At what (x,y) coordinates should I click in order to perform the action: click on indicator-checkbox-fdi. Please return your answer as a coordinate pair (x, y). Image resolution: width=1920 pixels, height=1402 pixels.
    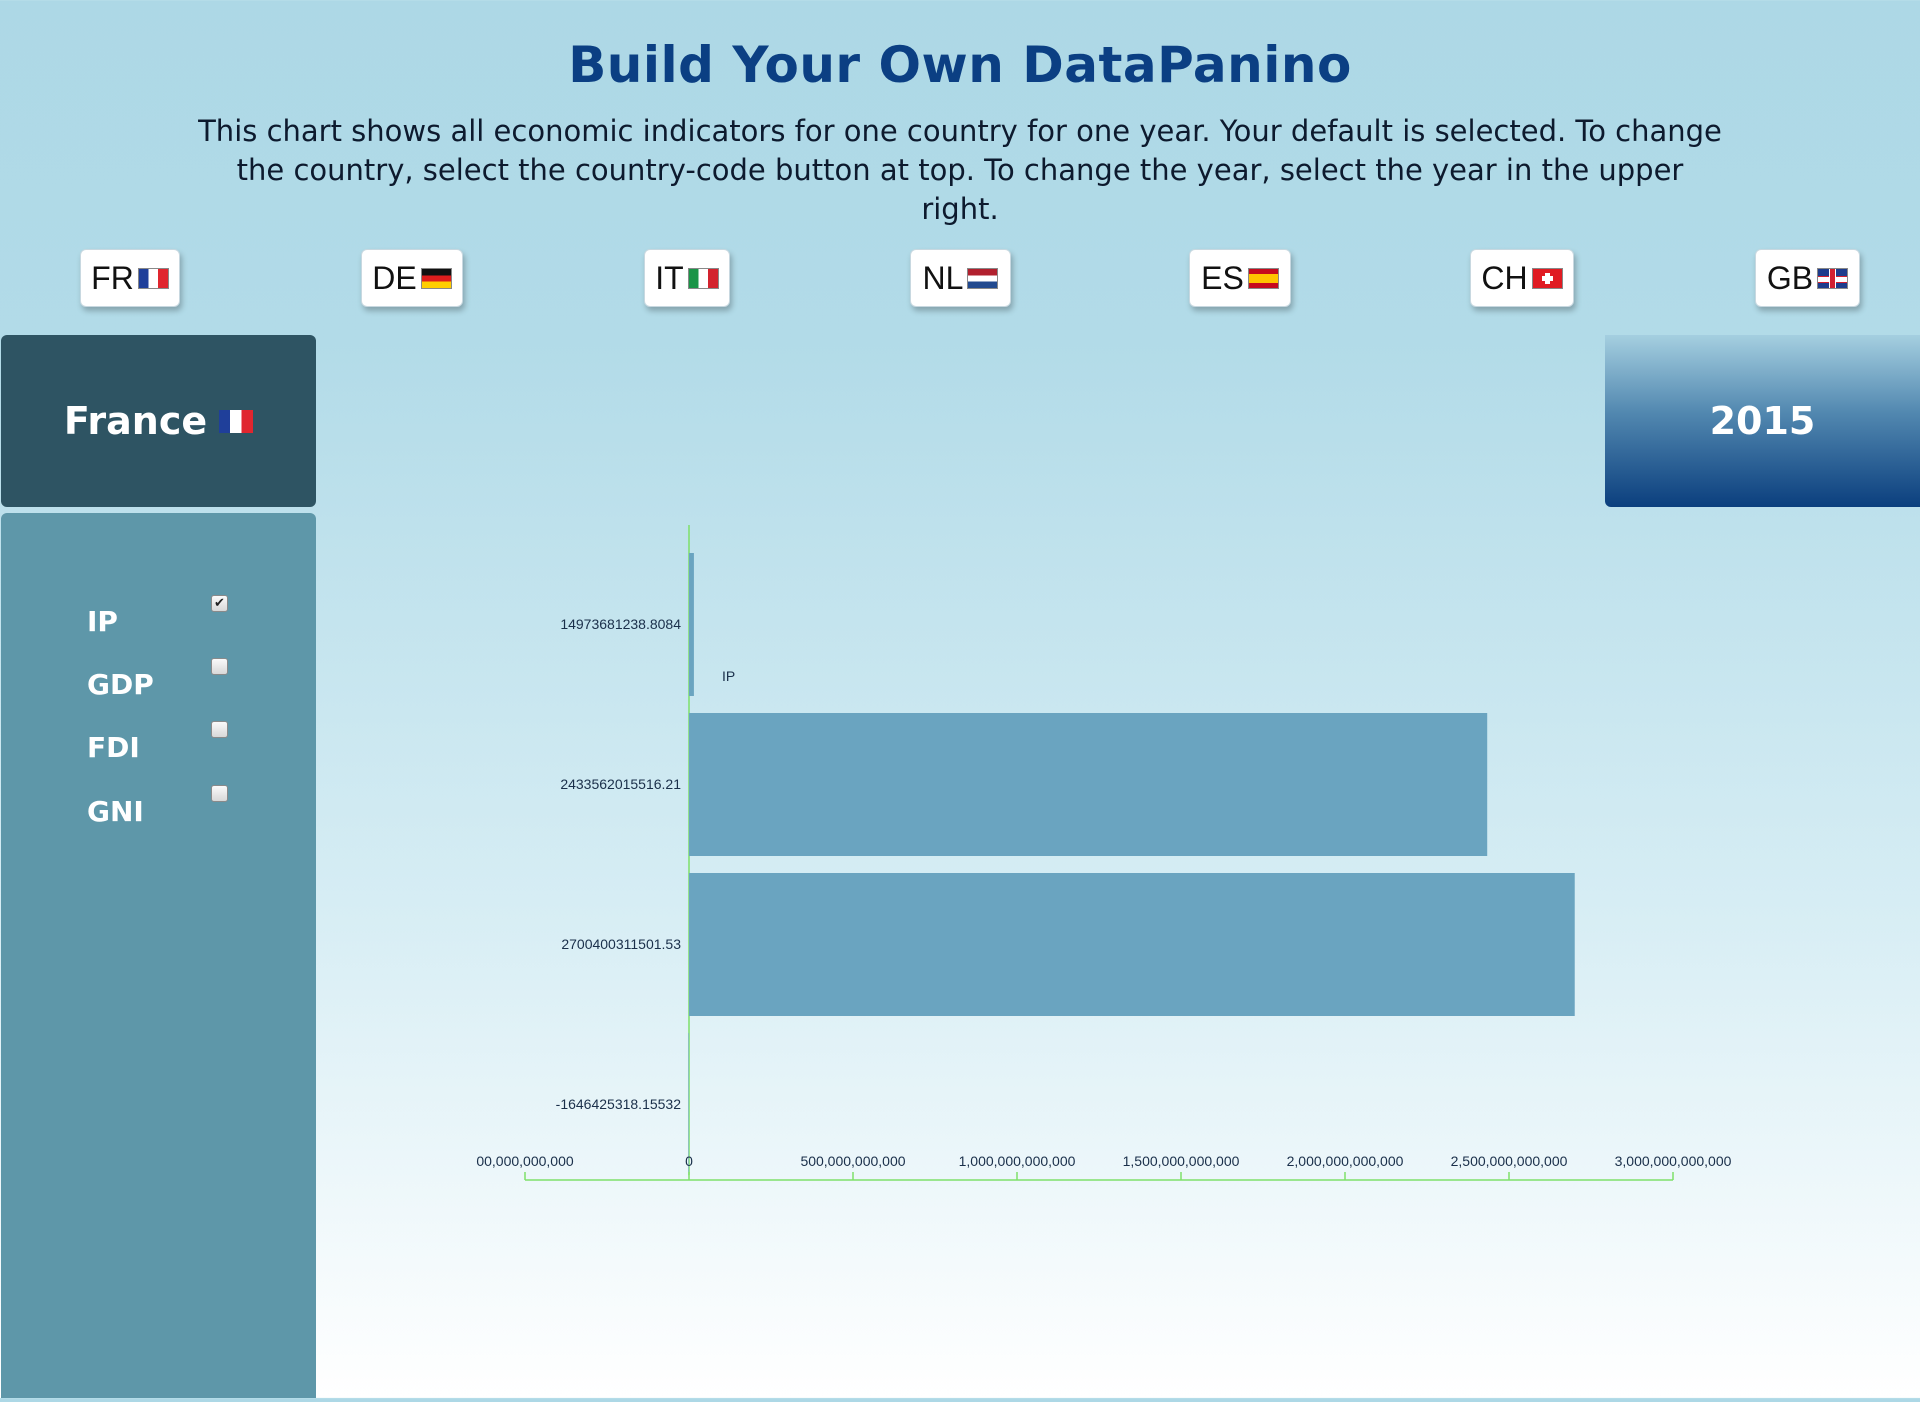
    Looking at the image, I should click on (219, 729).